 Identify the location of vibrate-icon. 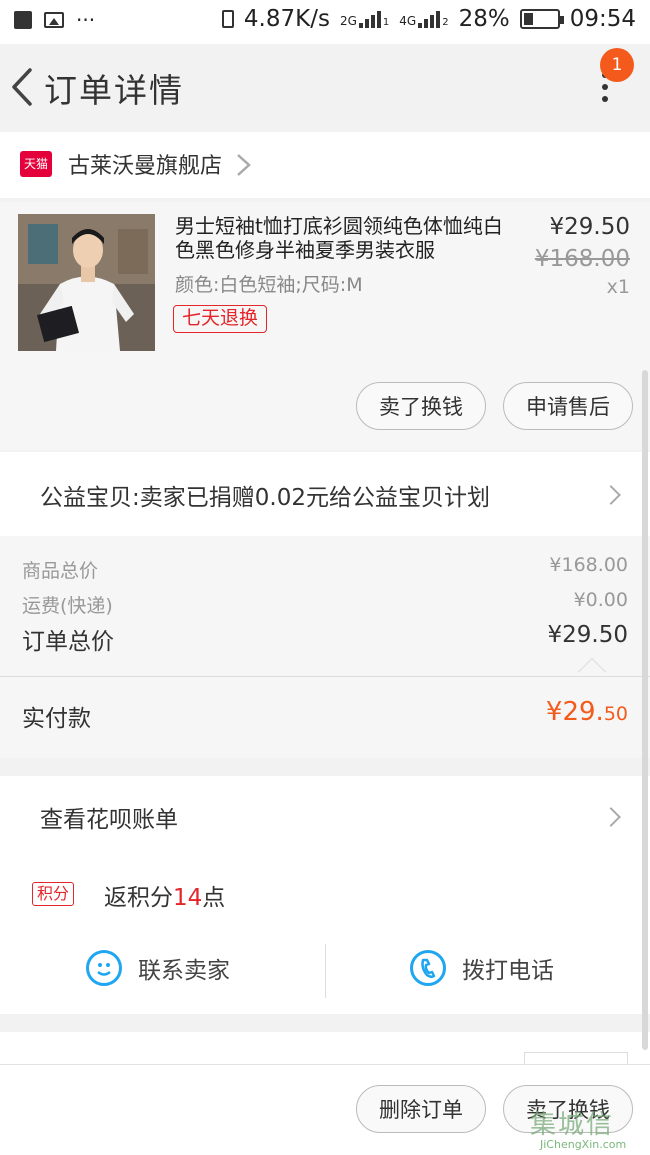
(227, 19).